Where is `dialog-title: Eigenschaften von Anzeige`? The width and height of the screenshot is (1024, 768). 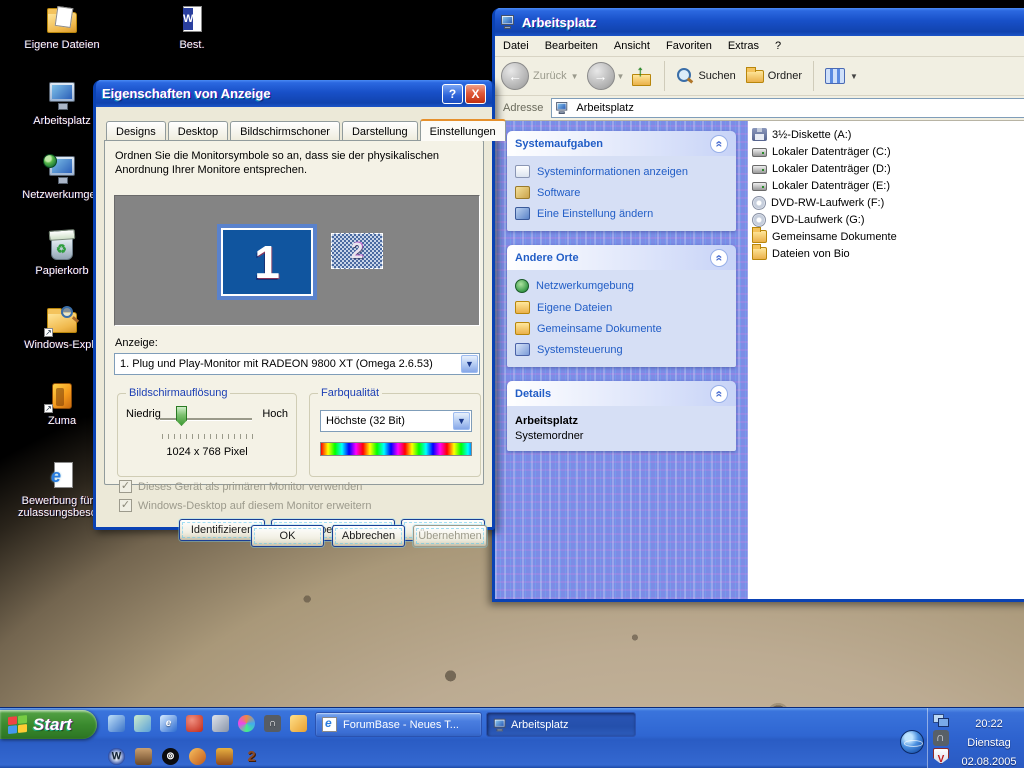
dialog-title: Eigenschaften von Anzeige is located at coordinates (186, 93).